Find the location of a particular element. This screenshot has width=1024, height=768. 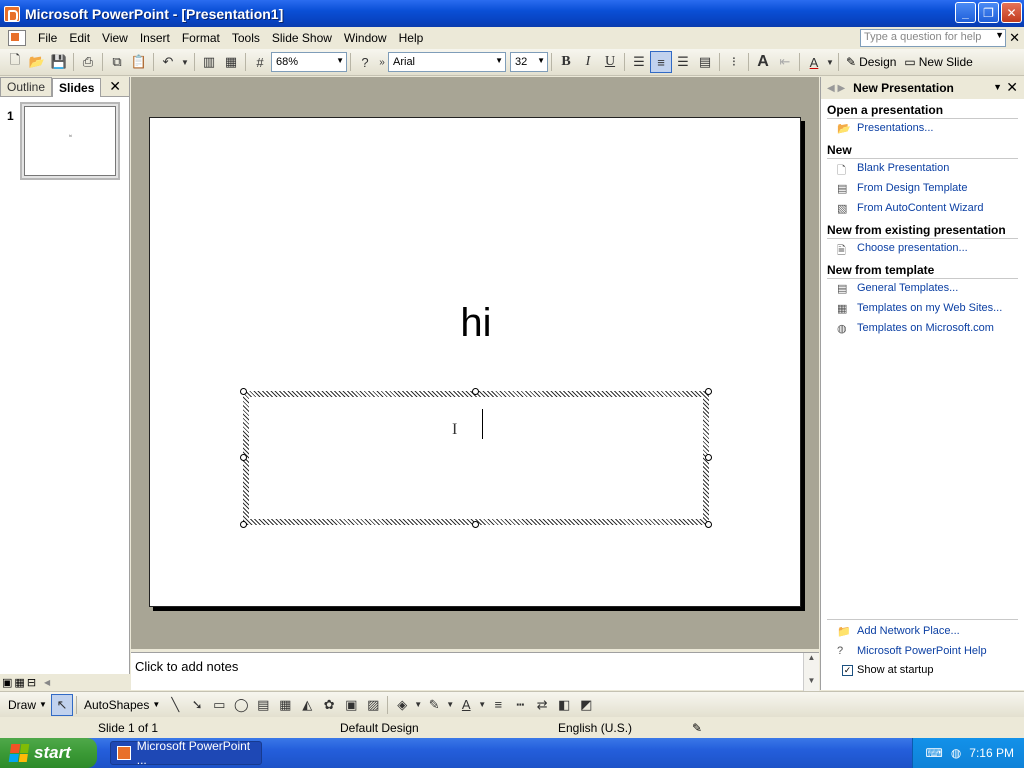

decrease-indent-icon: ⇤ is located at coordinates (785, 62).